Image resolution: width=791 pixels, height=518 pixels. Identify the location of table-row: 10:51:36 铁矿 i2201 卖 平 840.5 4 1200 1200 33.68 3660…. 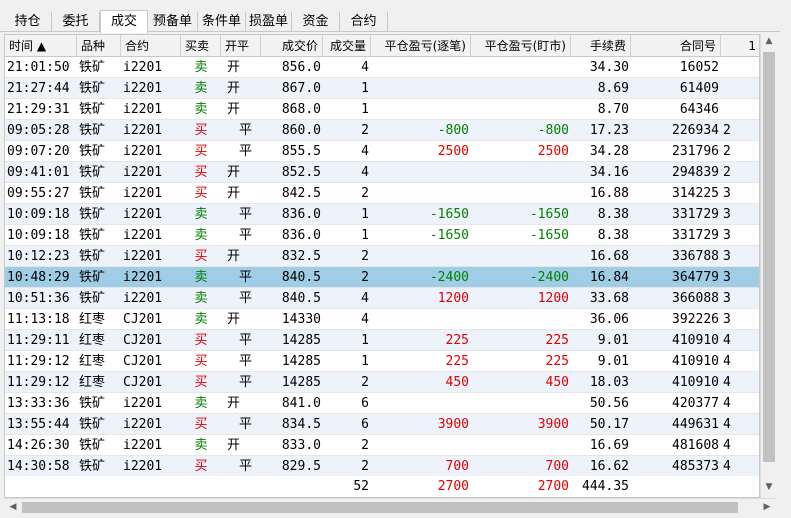
(382, 298).